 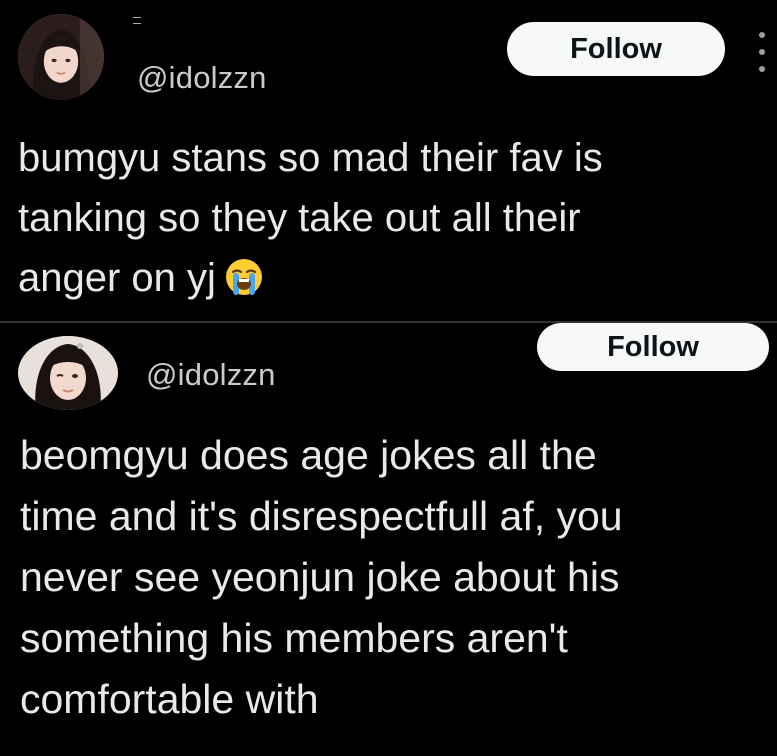 I want to click on tweet-text-line: never see yeonjun joke about his, so click(x=320, y=577).